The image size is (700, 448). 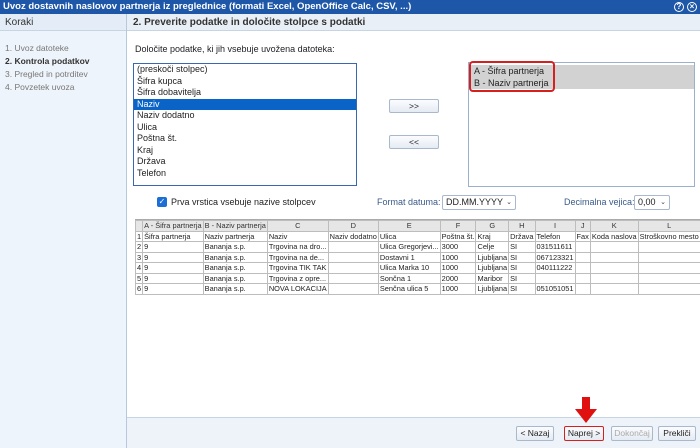 I want to click on table-cell: Naziv partnerja, so click(x=235, y=236).